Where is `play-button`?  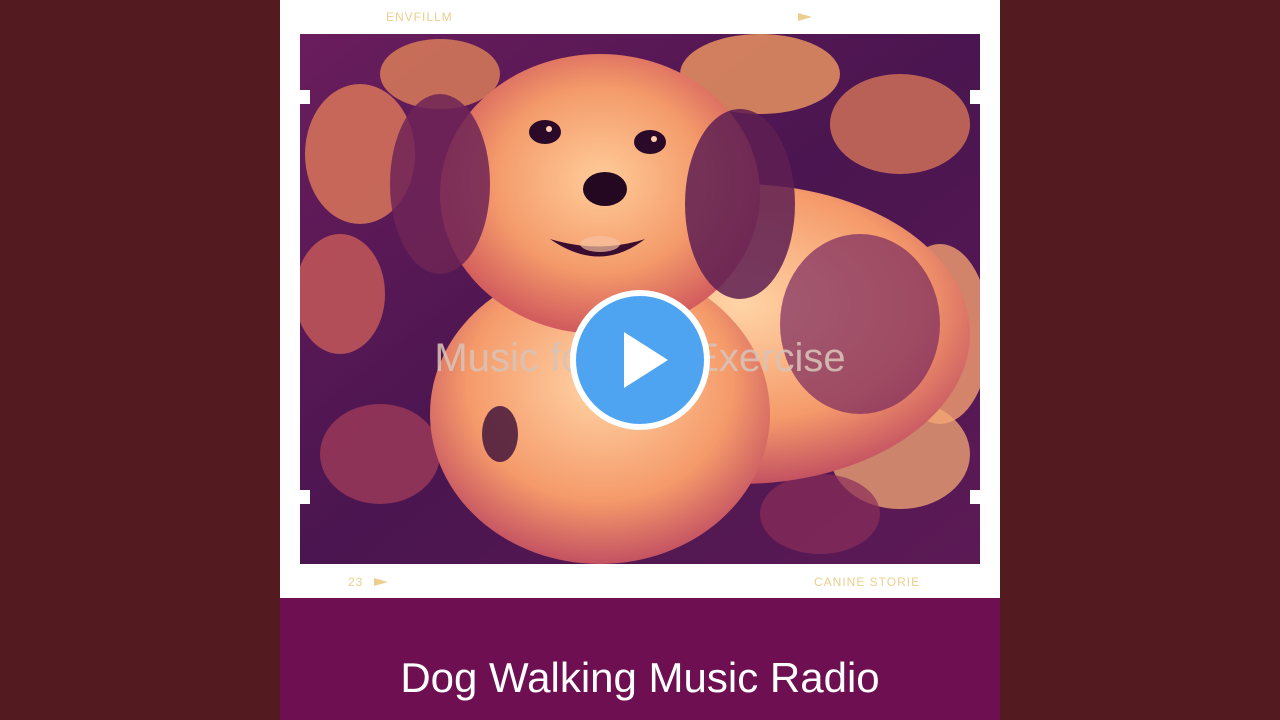
play-button is located at coordinates (640, 360).